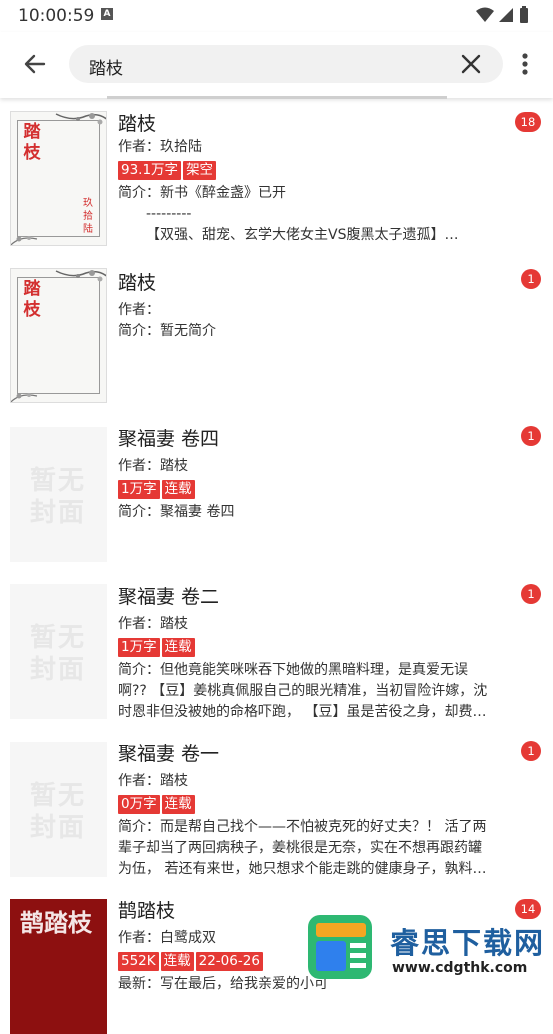  What do you see at coordinates (169, 597) in the screenshot?
I see `book-title: 聚福妻 卷二` at bounding box center [169, 597].